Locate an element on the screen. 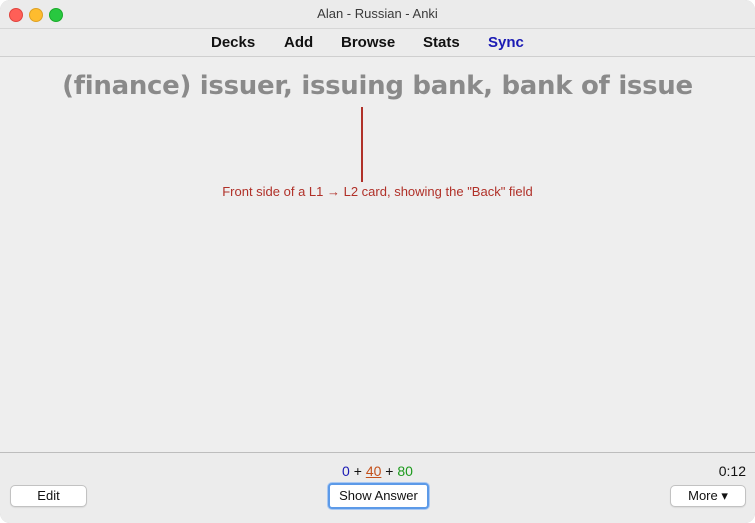  window-title: Alan - Russian - Anki is located at coordinates (377, 13).